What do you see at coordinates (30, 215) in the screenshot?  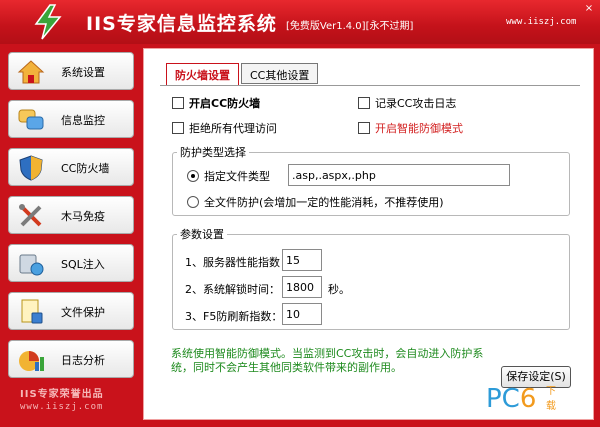 I see `tools-icon` at bounding box center [30, 215].